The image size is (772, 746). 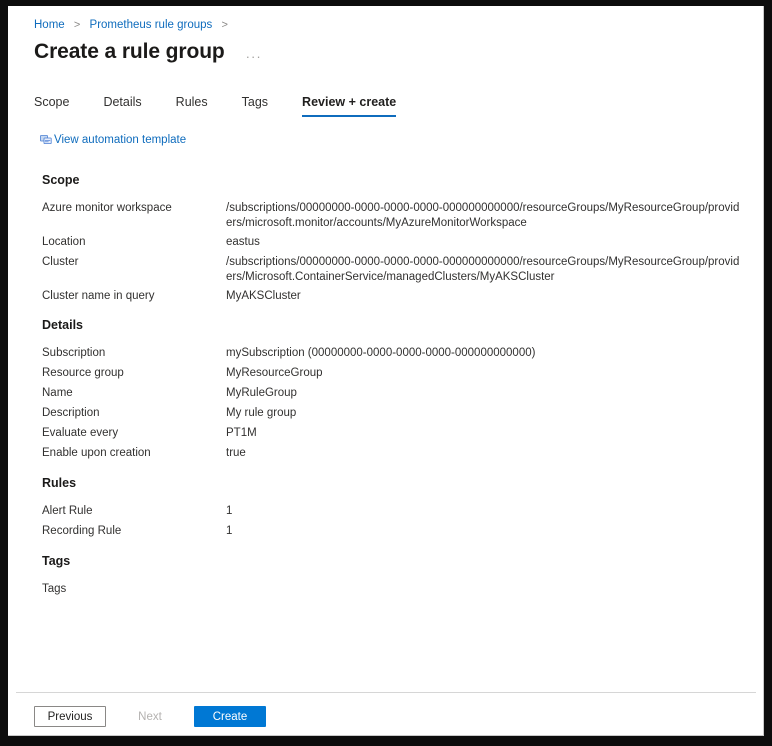 What do you see at coordinates (261, 413) in the screenshot?
I see `row-value: My rule group` at bounding box center [261, 413].